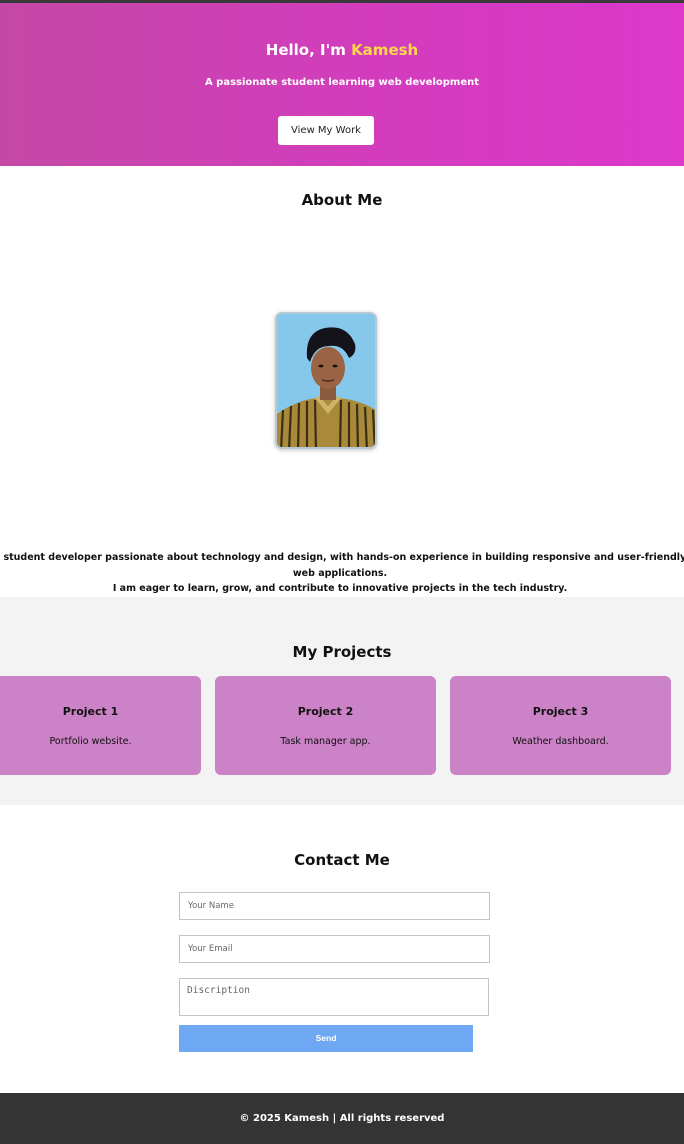 This screenshot has width=684, height=1144. What do you see at coordinates (325, 711) in the screenshot?
I see `project-title: Project 2` at bounding box center [325, 711].